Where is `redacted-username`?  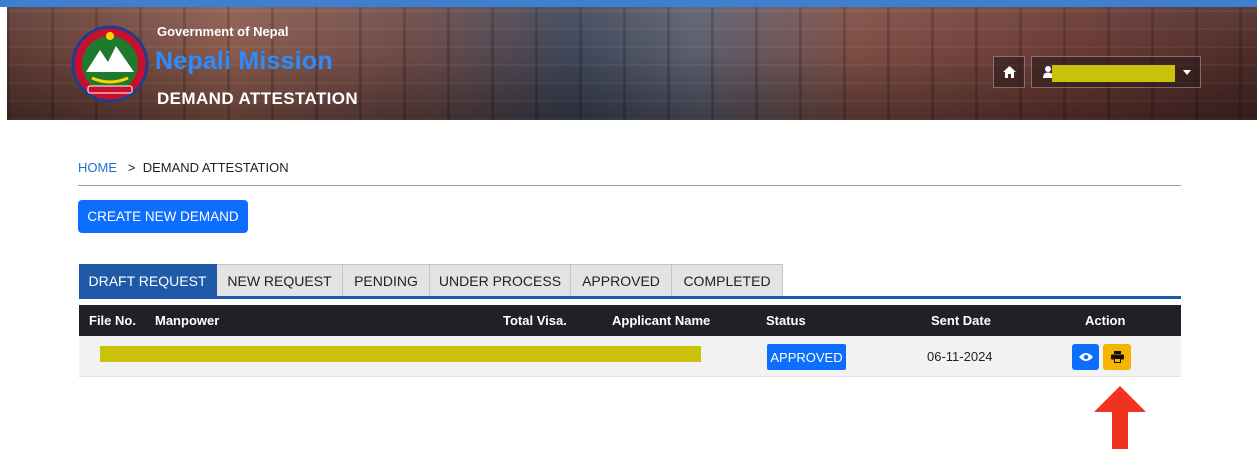 redacted-username is located at coordinates (1113, 73).